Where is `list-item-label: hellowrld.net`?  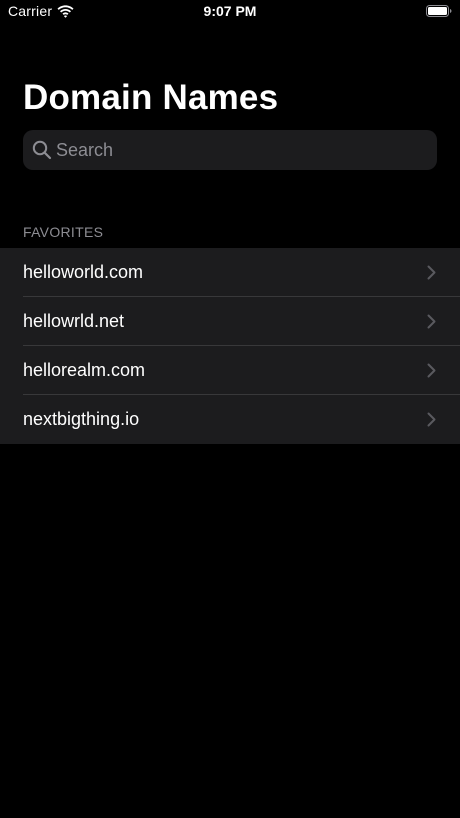 list-item-label: hellowrld.net is located at coordinates (74, 321).